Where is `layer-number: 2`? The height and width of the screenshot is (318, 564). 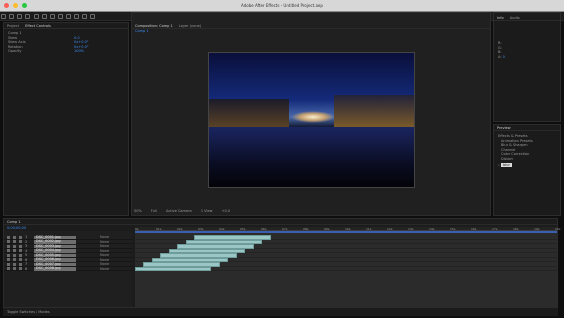
layer-number: 2 is located at coordinates (26, 241).